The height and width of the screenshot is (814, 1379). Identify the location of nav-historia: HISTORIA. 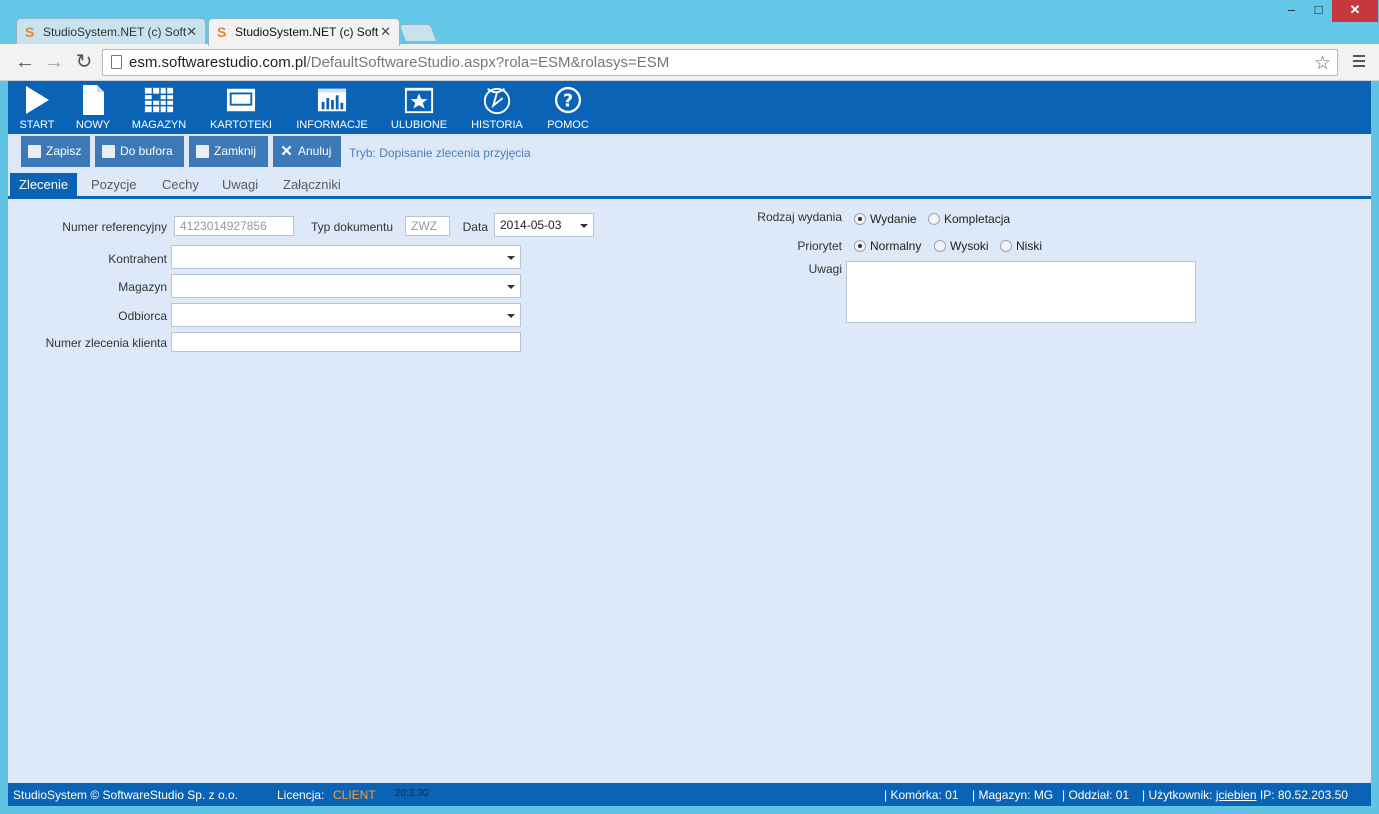
(497, 107).